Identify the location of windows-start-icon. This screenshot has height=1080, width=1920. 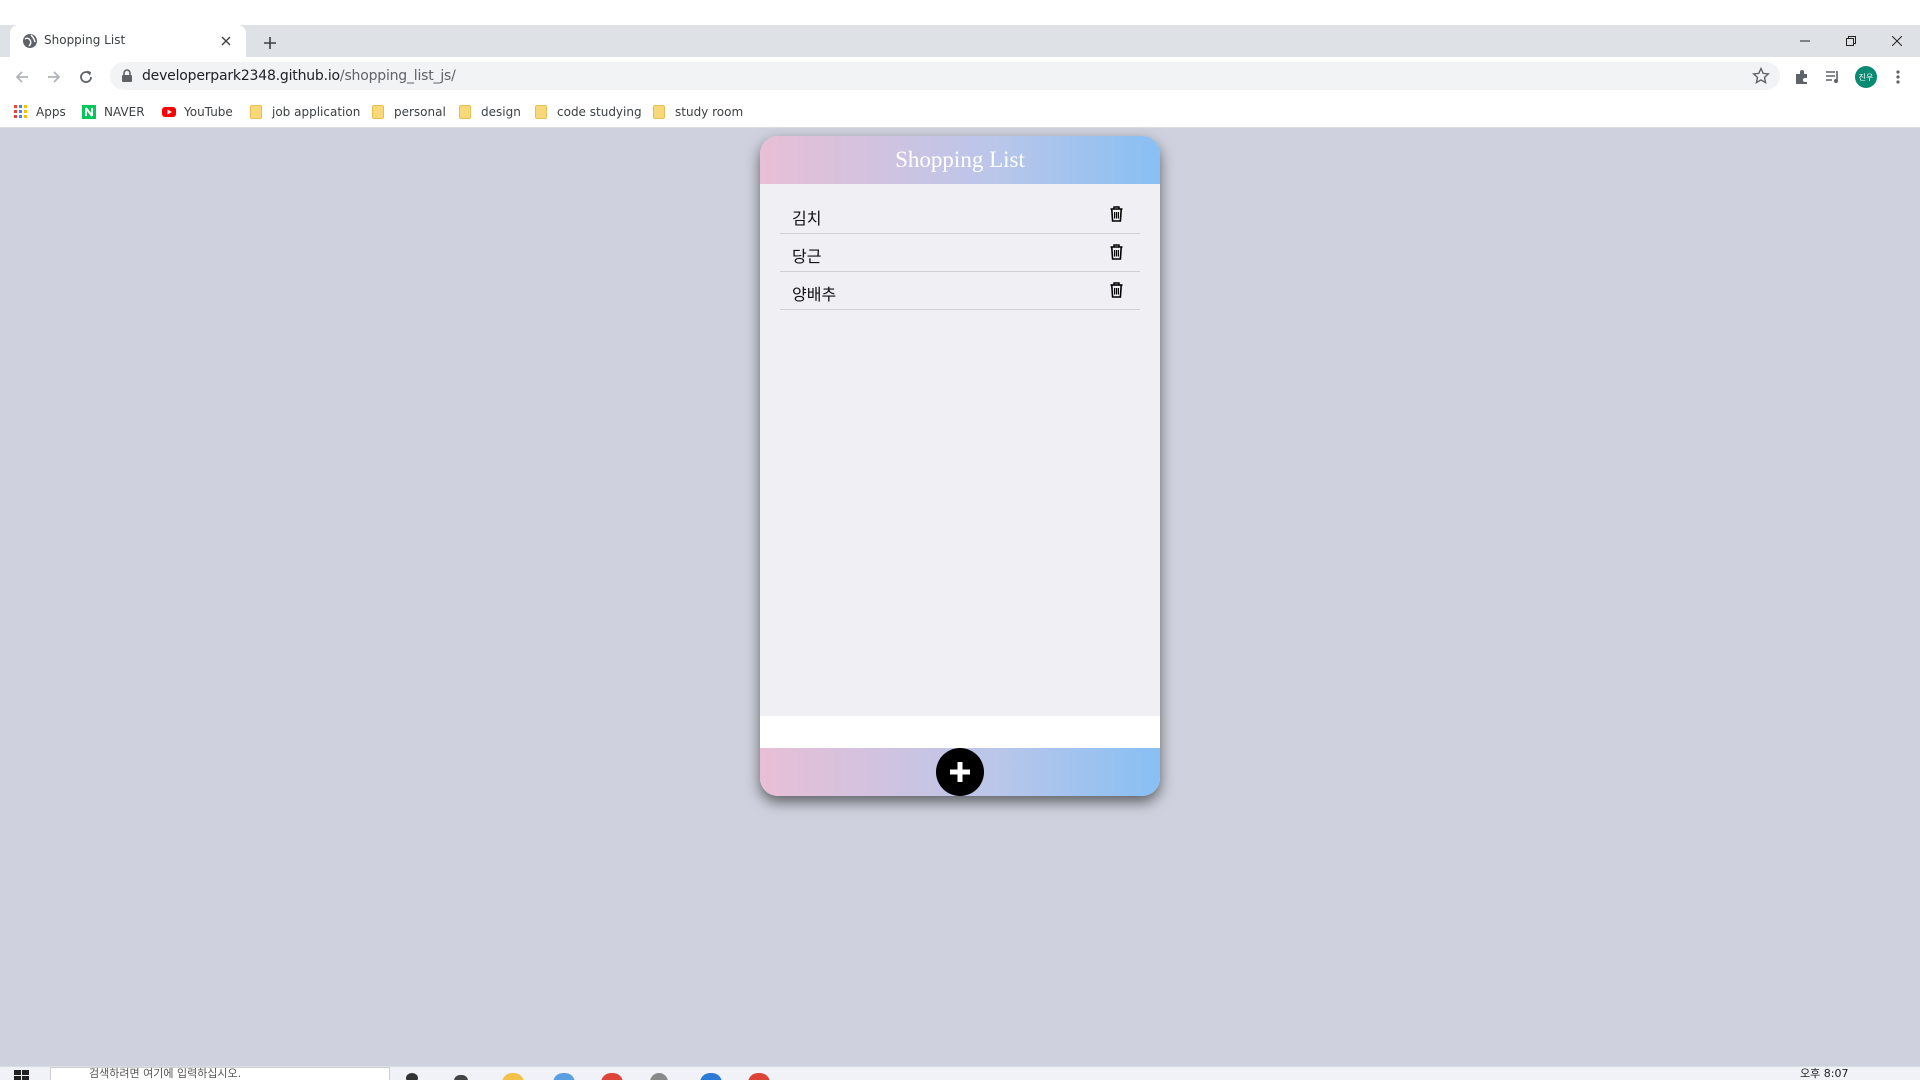
(22, 1075).